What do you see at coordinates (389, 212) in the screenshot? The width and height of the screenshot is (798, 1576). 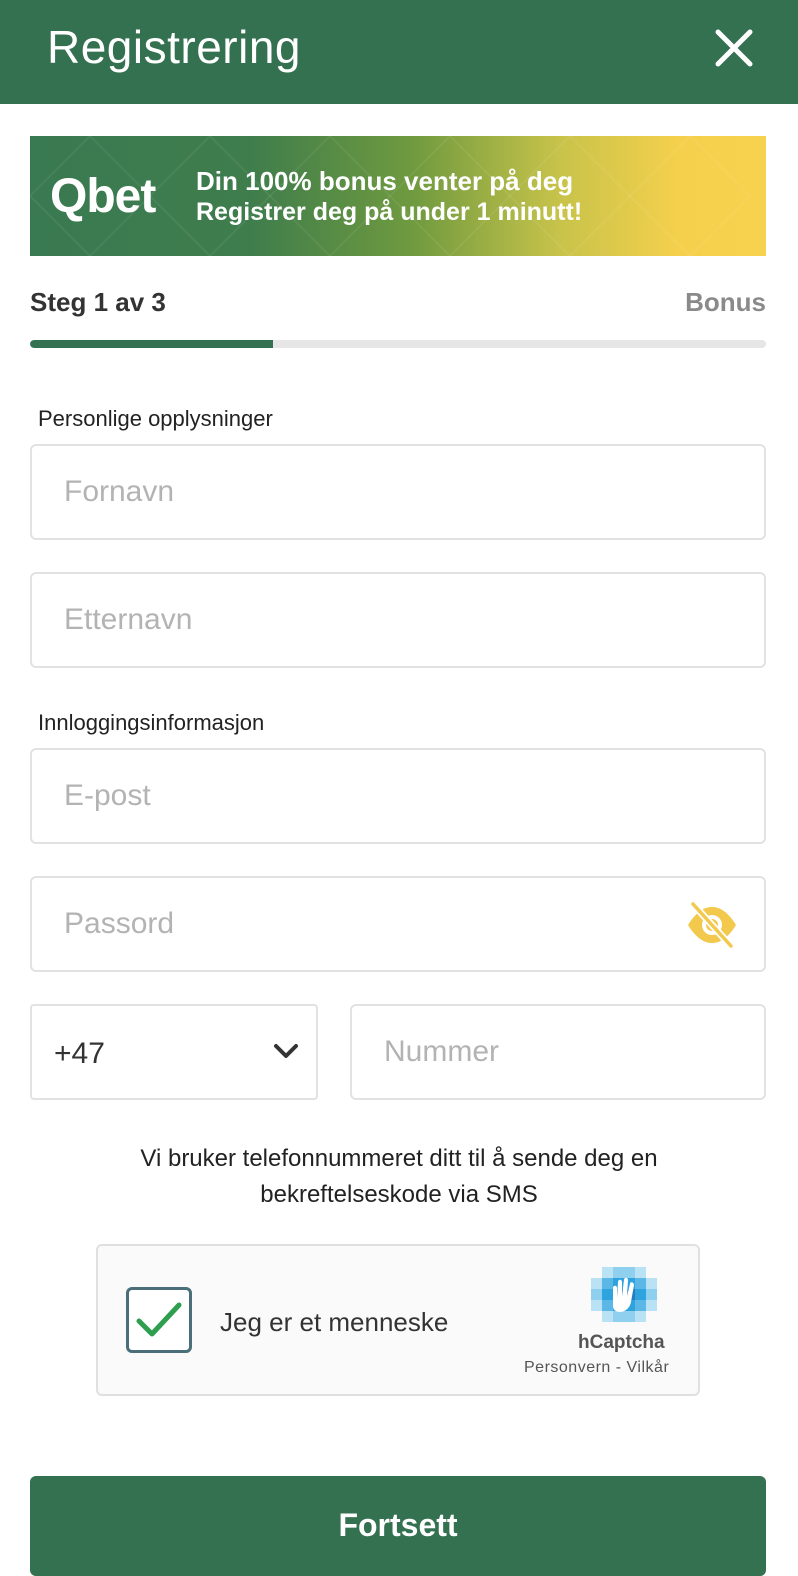 I see `banner-subline: Registrer deg på under 1 minutt!` at bounding box center [389, 212].